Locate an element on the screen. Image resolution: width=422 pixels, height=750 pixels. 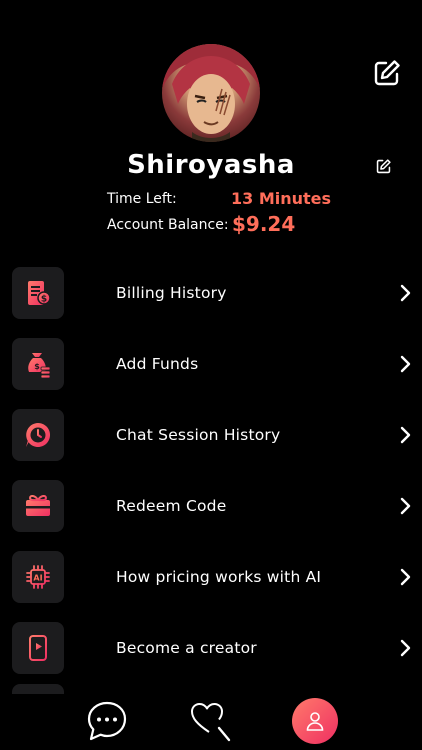
balance-label: Account Balance: is located at coordinates (168, 225).